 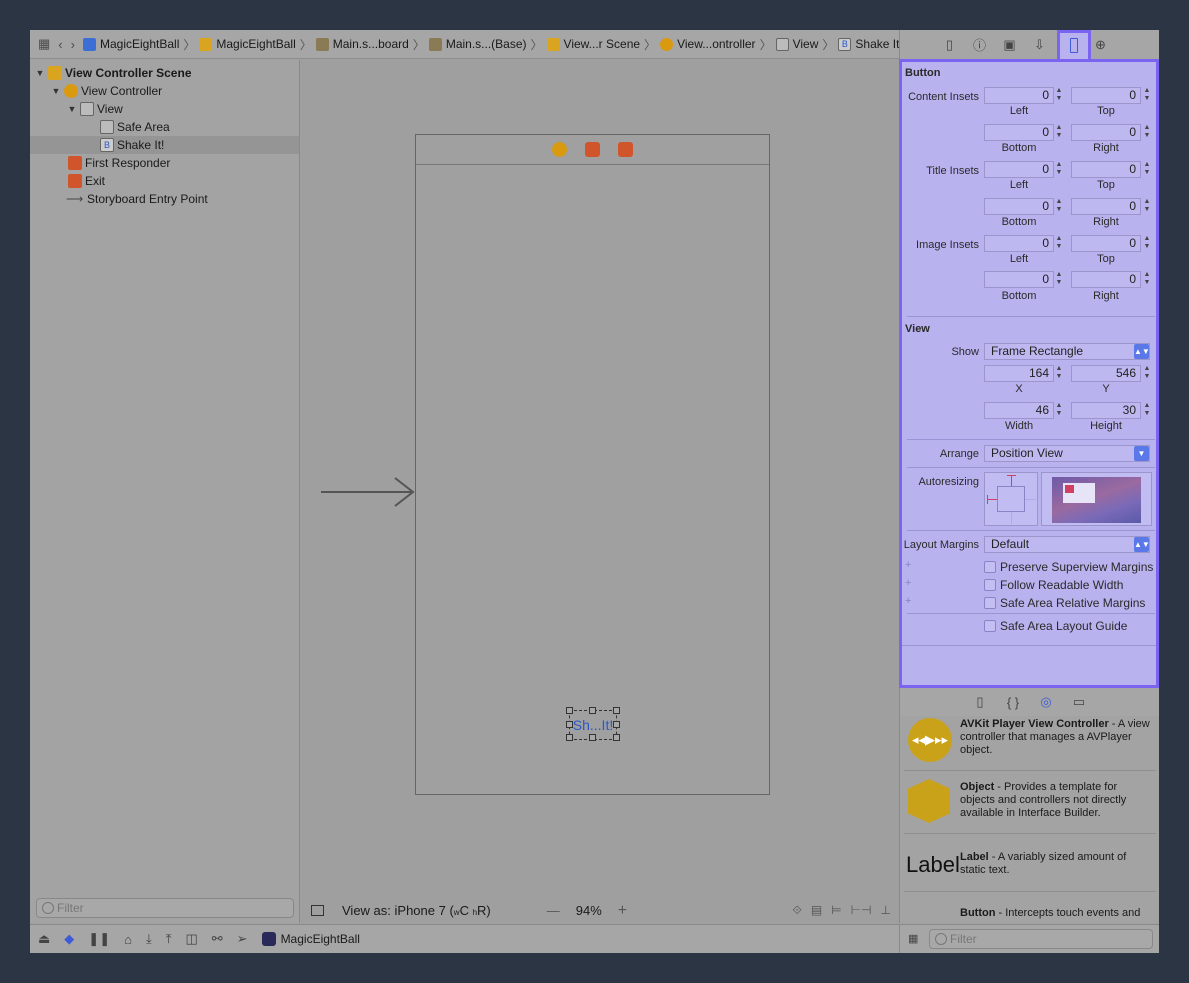 What do you see at coordinates (807, 44) in the screenshot?
I see `breadcrumb-item: View 〉` at bounding box center [807, 44].